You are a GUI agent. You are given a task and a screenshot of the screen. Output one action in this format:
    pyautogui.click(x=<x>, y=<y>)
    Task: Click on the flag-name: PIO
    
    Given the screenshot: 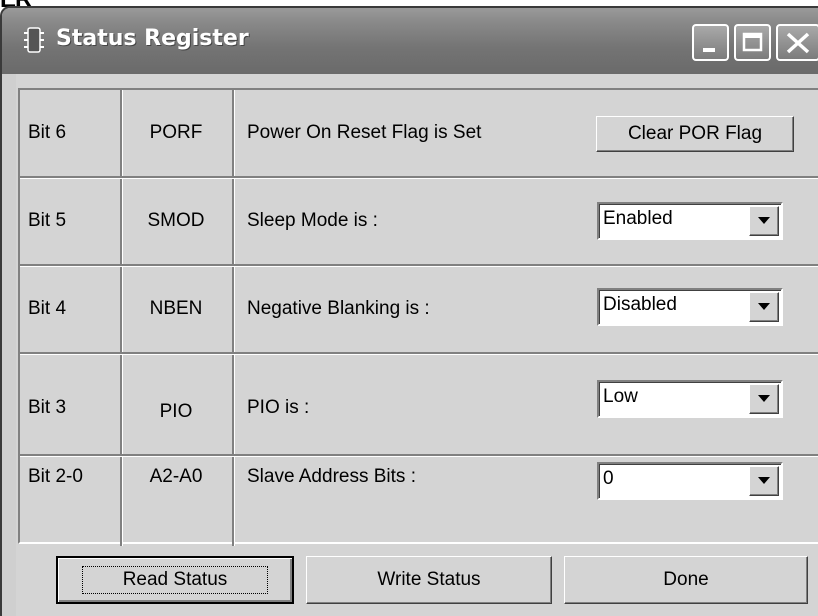 What is the action you would take?
    pyautogui.click(x=176, y=411)
    